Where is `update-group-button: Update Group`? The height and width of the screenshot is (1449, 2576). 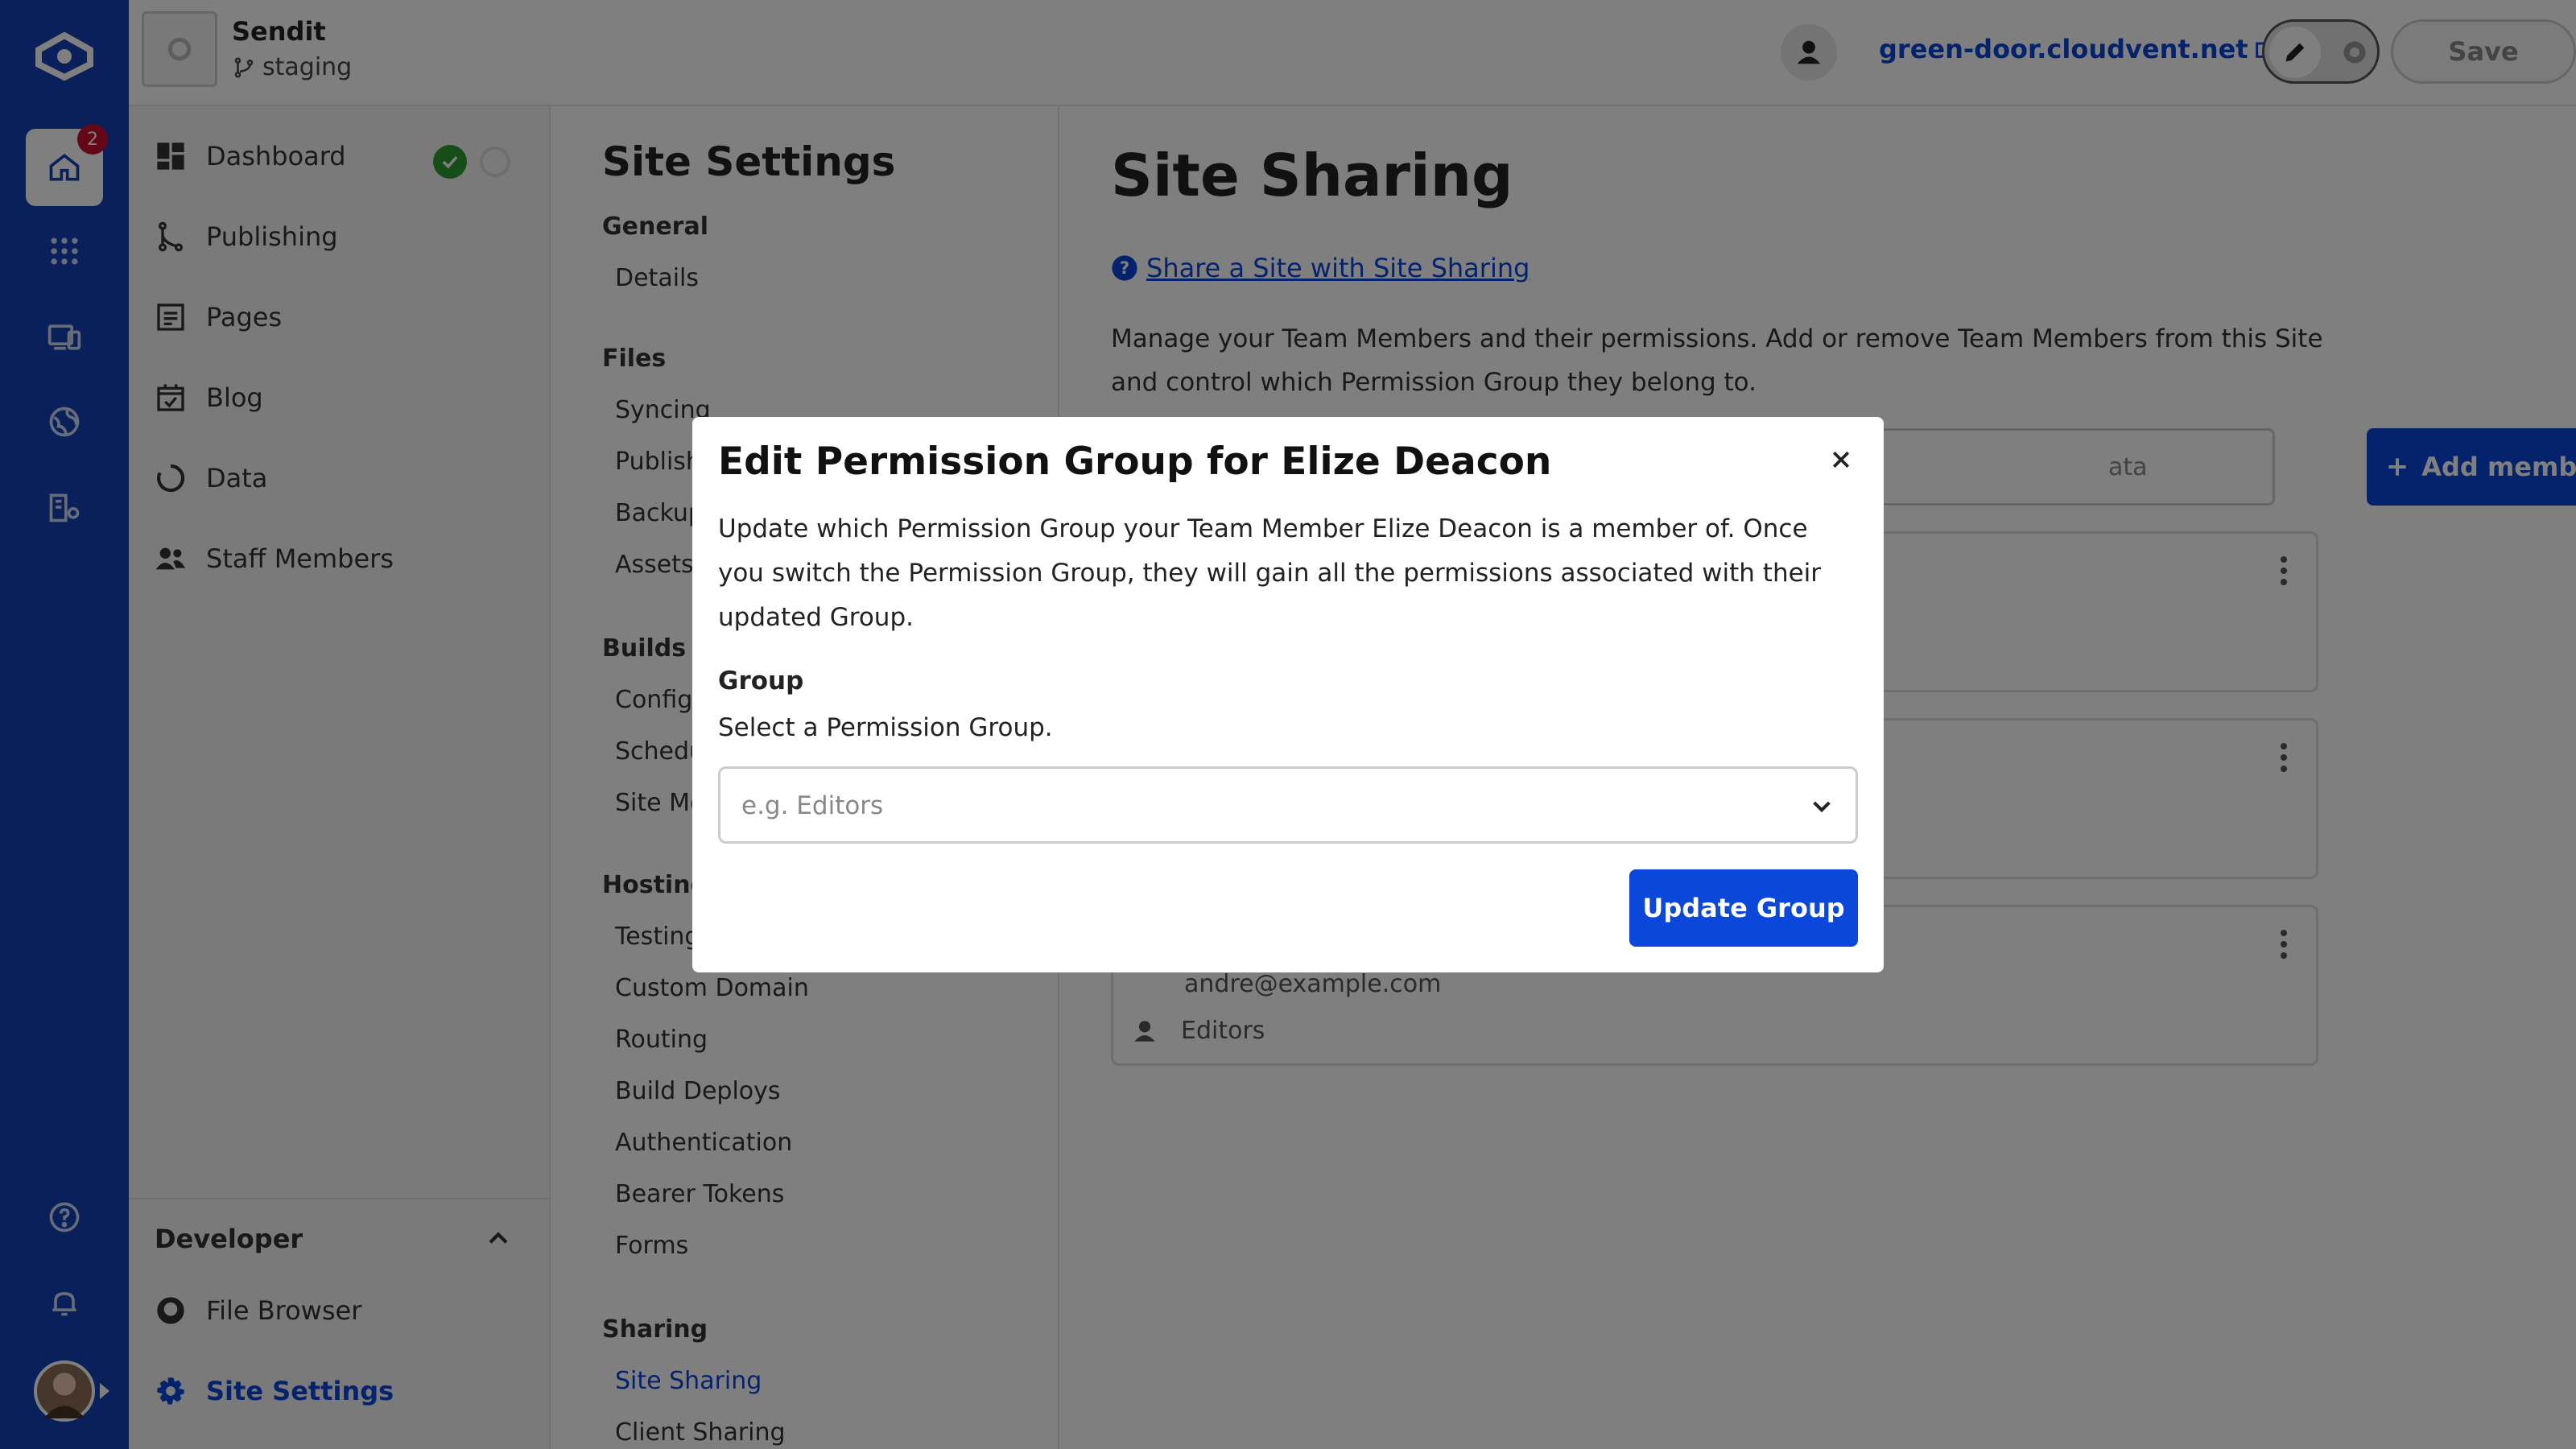 update-group-button: Update Group is located at coordinates (1743, 908).